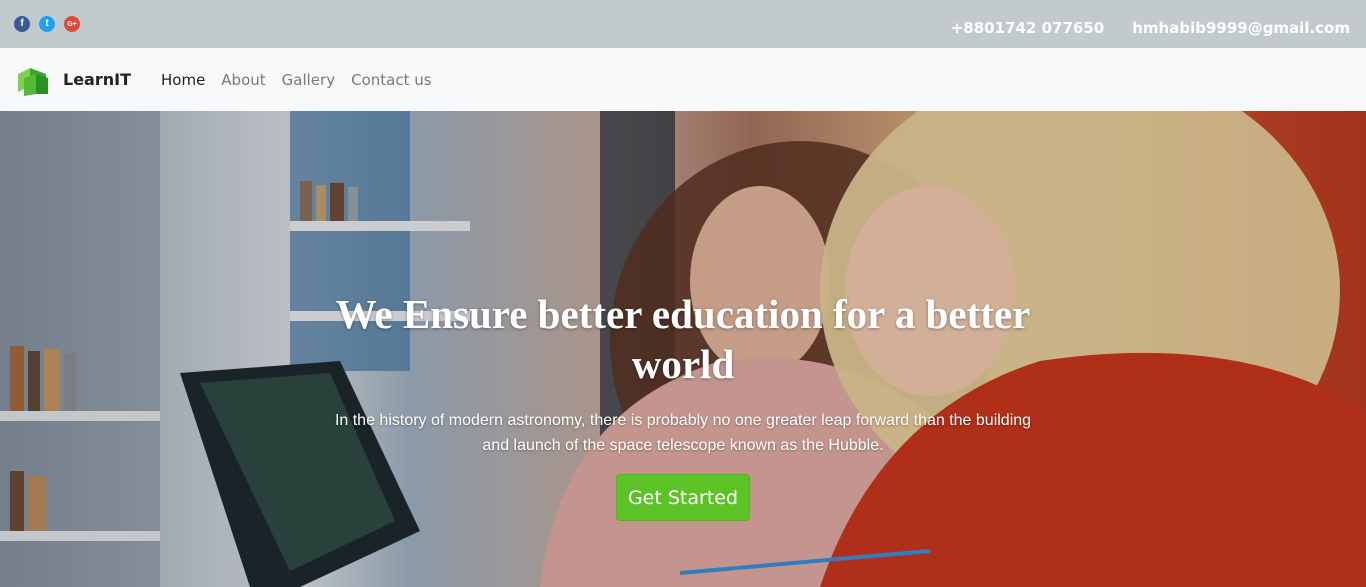 Image resolution: width=1366 pixels, height=587 pixels. Describe the element at coordinates (243, 80) in the screenshot. I see `nav-about: About` at that location.